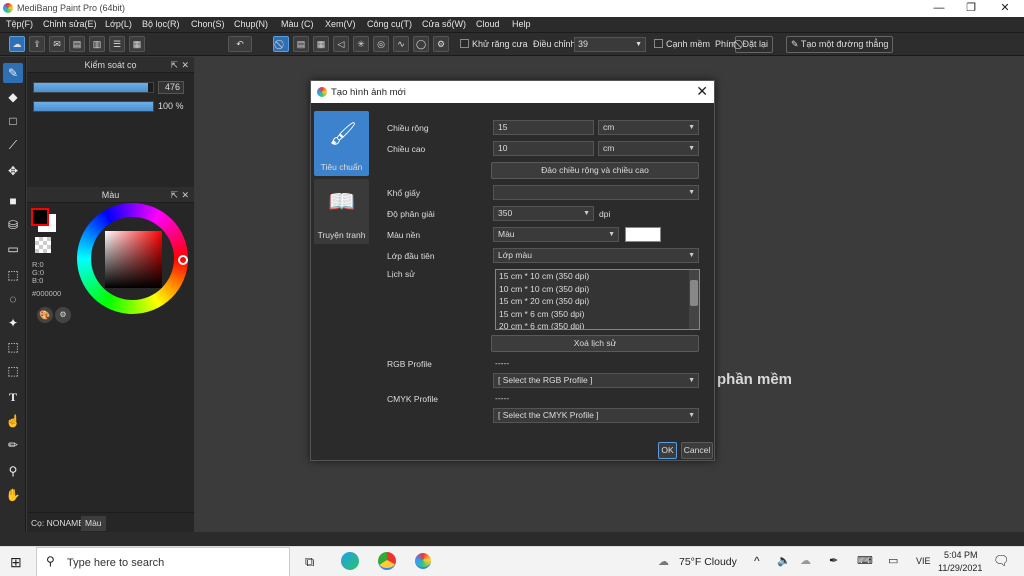 Image resolution: width=1024 pixels, height=576 pixels. What do you see at coordinates (1001, 561) in the screenshot?
I see `notification-icon: 🗨` at bounding box center [1001, 561].